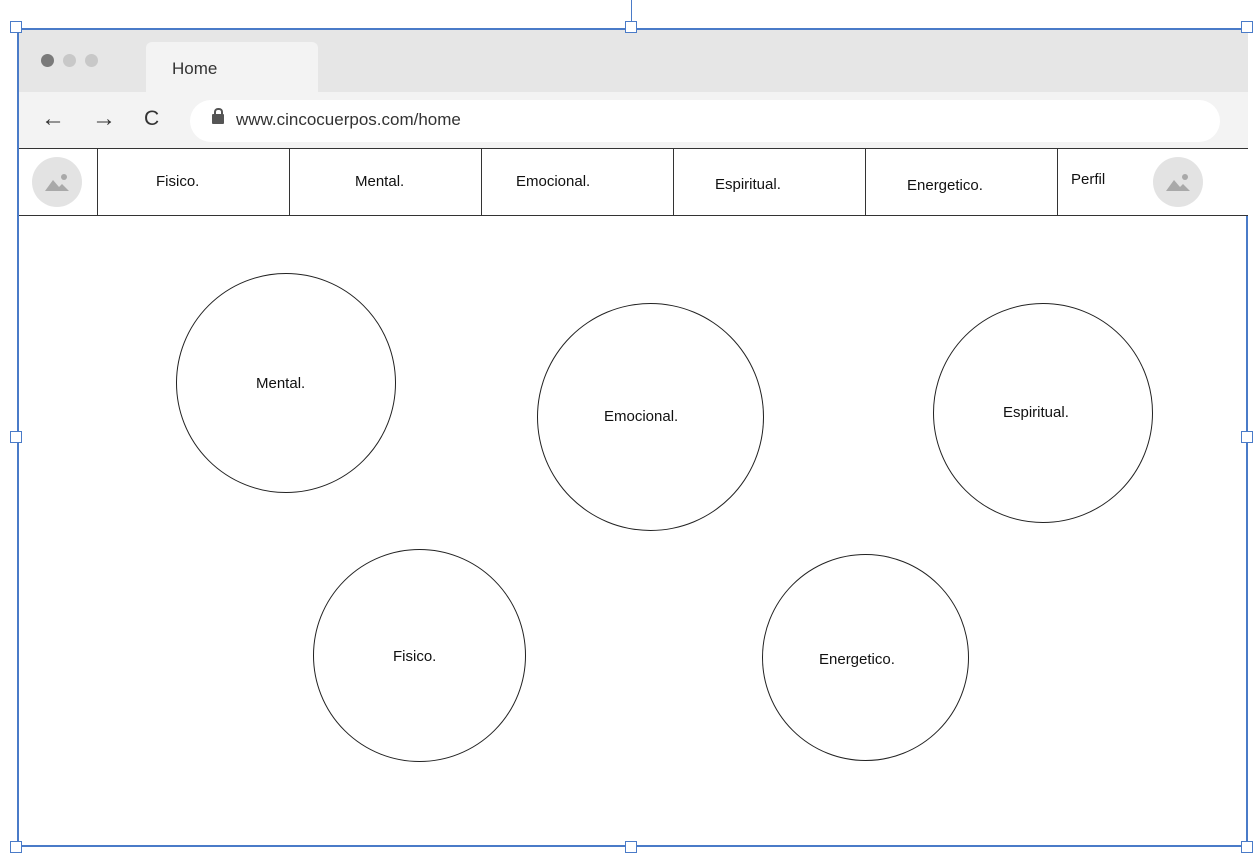 The image size is (1260, 857). Describe the element at coordinates (1247, 847) in the screenshot. I see `resize-handle-bottom-right` at that location.